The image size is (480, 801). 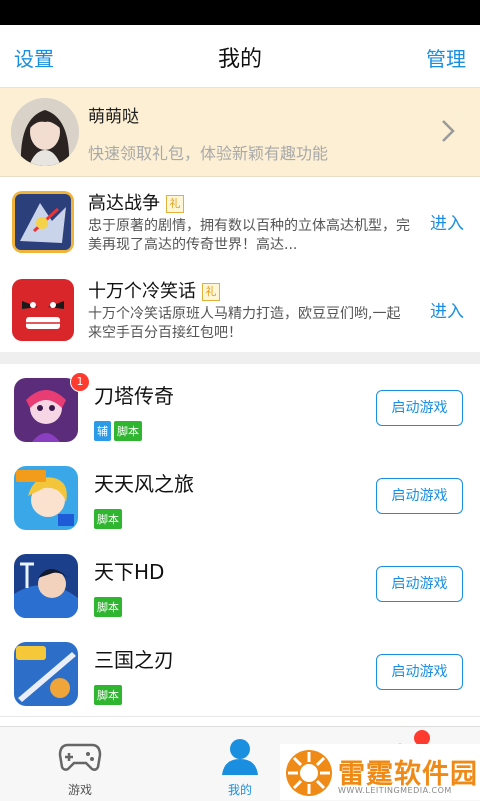 I want to click on game-item-dota: 1 刀塔传奇 辅脚本 启动游戏, so click(x=240, y=408).